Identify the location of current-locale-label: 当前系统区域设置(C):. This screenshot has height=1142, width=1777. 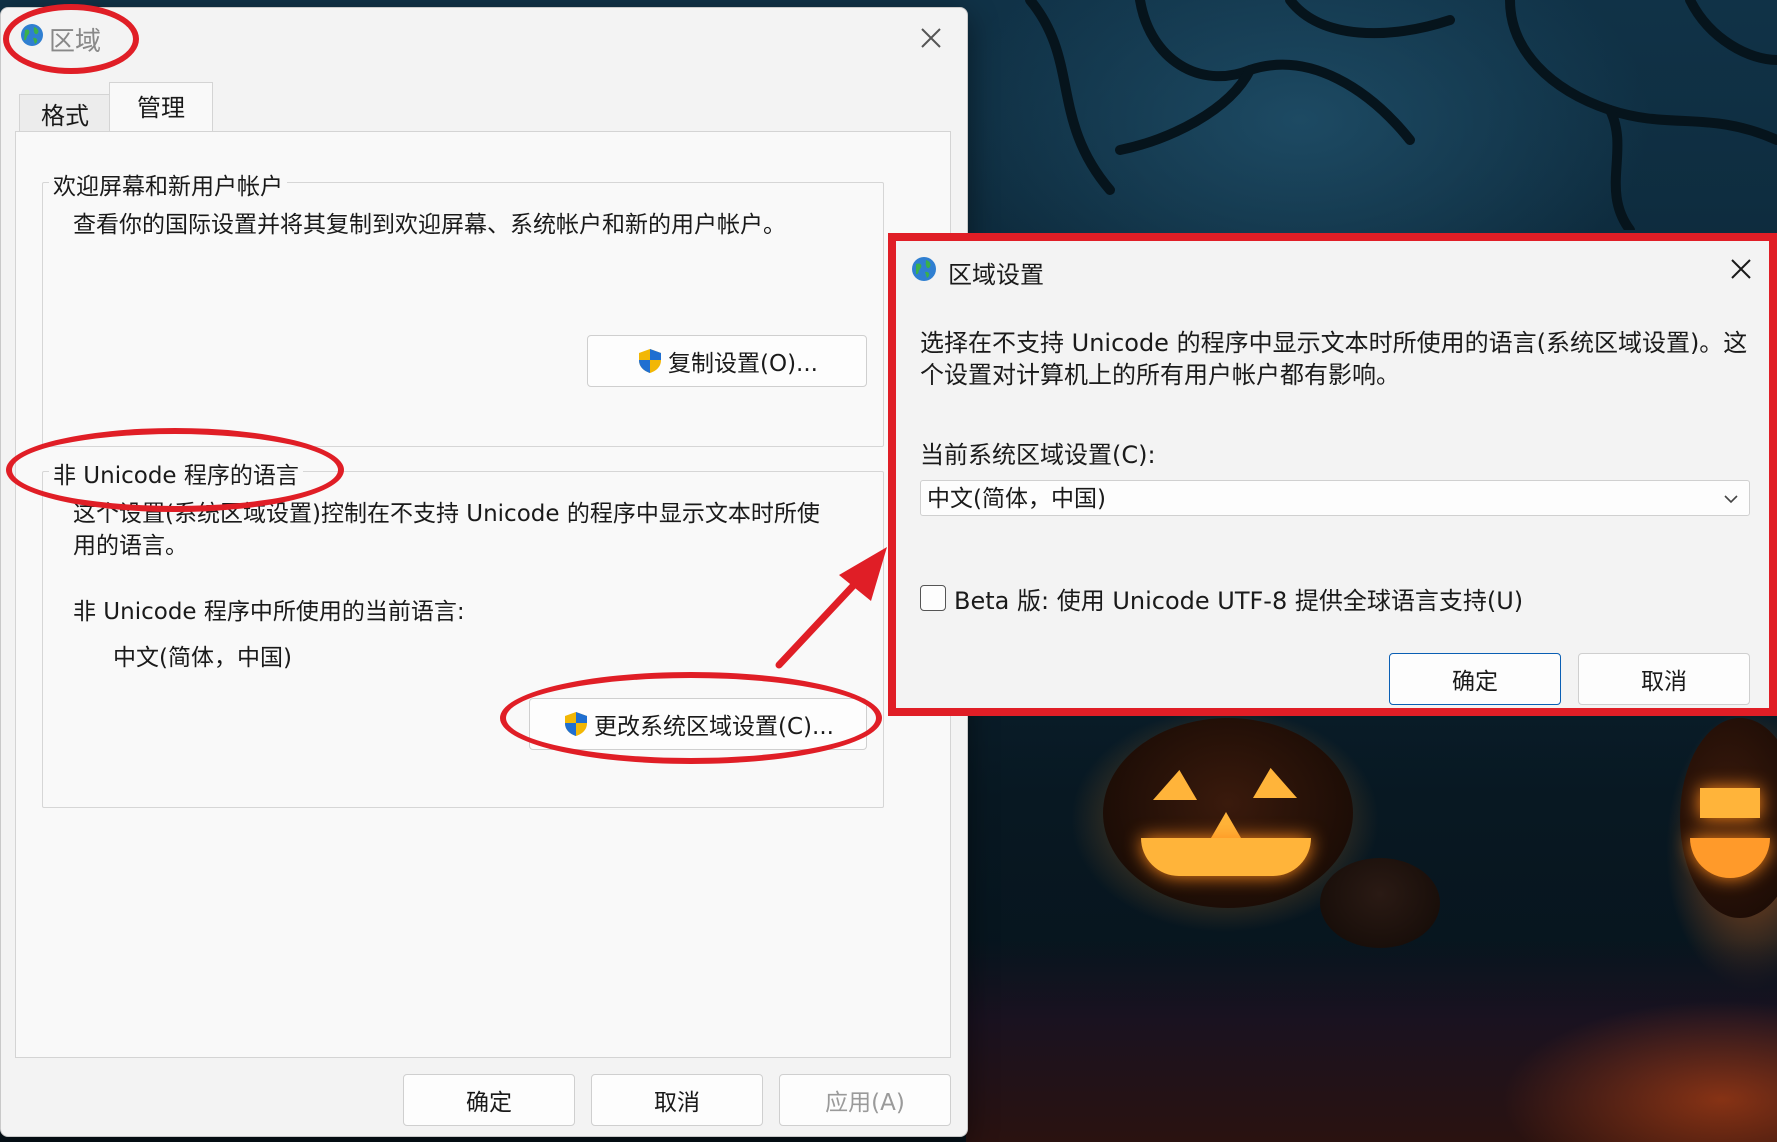
(1038, 455).